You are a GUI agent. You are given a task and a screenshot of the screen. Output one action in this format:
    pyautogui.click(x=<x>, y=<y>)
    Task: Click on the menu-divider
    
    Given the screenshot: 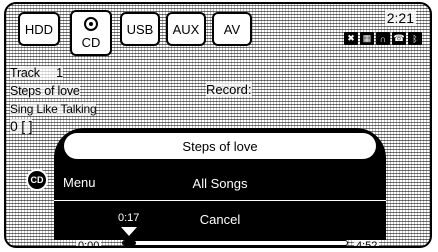 What is the action you would take?
    pyautogui.click(x=220, y=200)
    